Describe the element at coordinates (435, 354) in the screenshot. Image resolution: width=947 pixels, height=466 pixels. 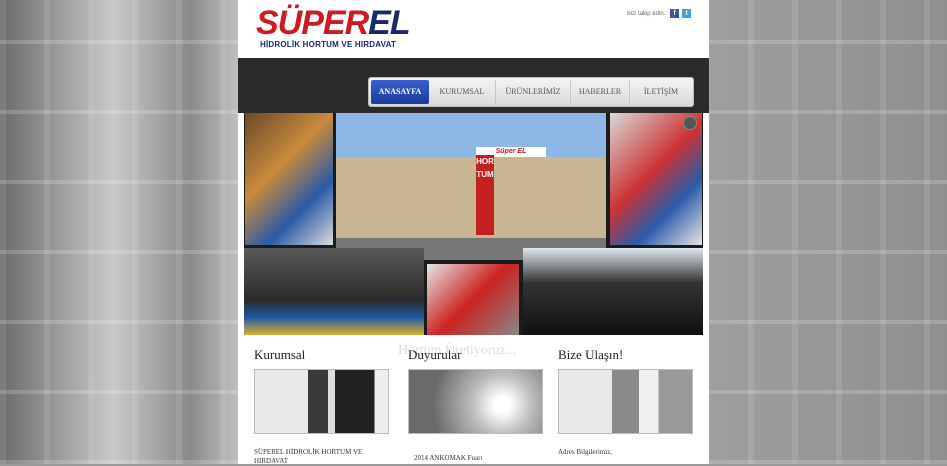
I see `column-title: Duyurular` at that location.